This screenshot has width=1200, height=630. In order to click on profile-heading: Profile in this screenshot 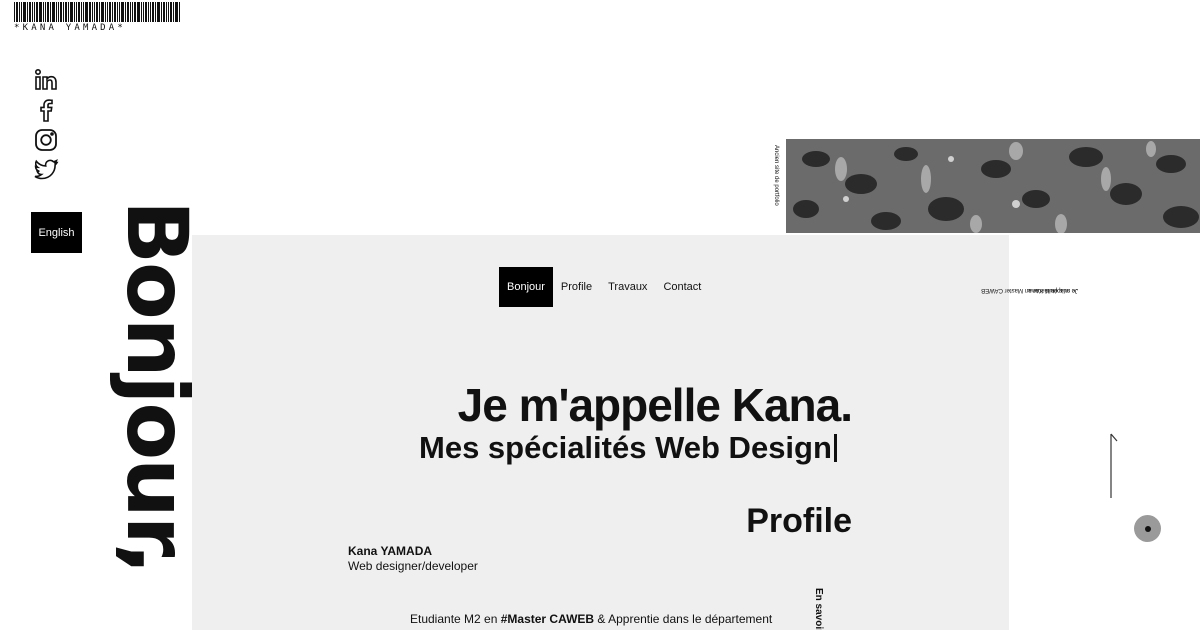, I will do `click(799, 521)`.